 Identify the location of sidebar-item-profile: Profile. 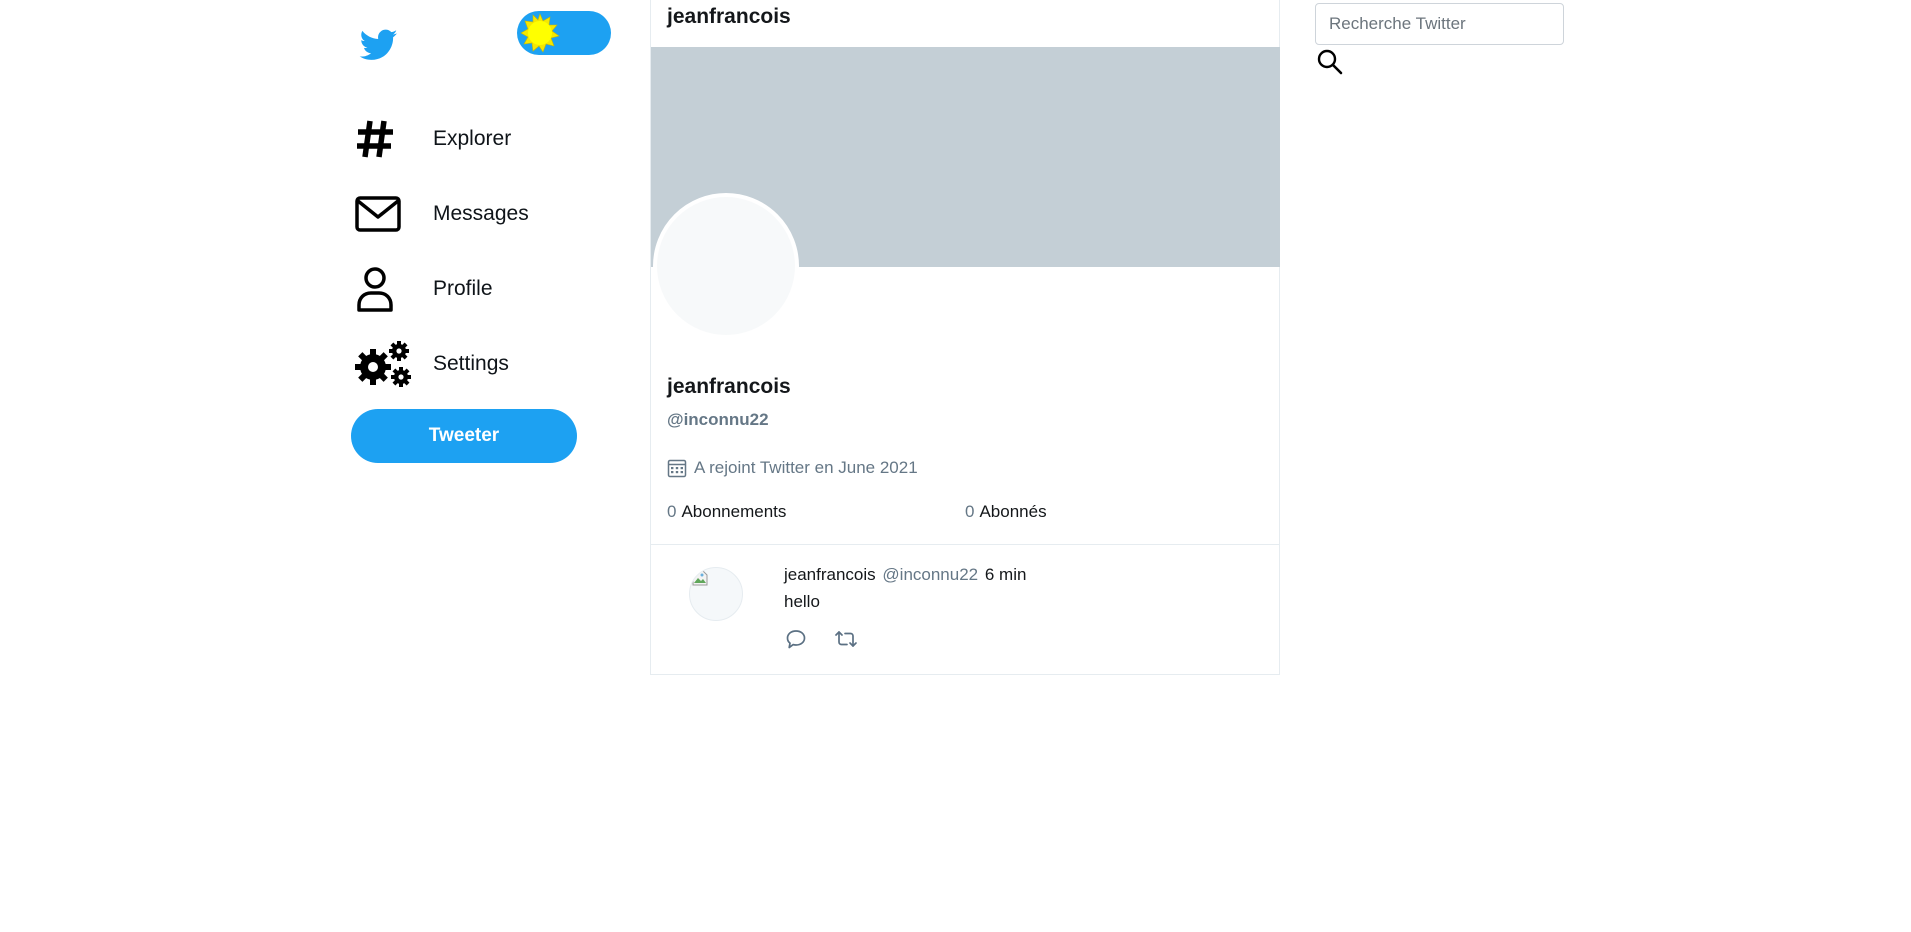
(480, 289).